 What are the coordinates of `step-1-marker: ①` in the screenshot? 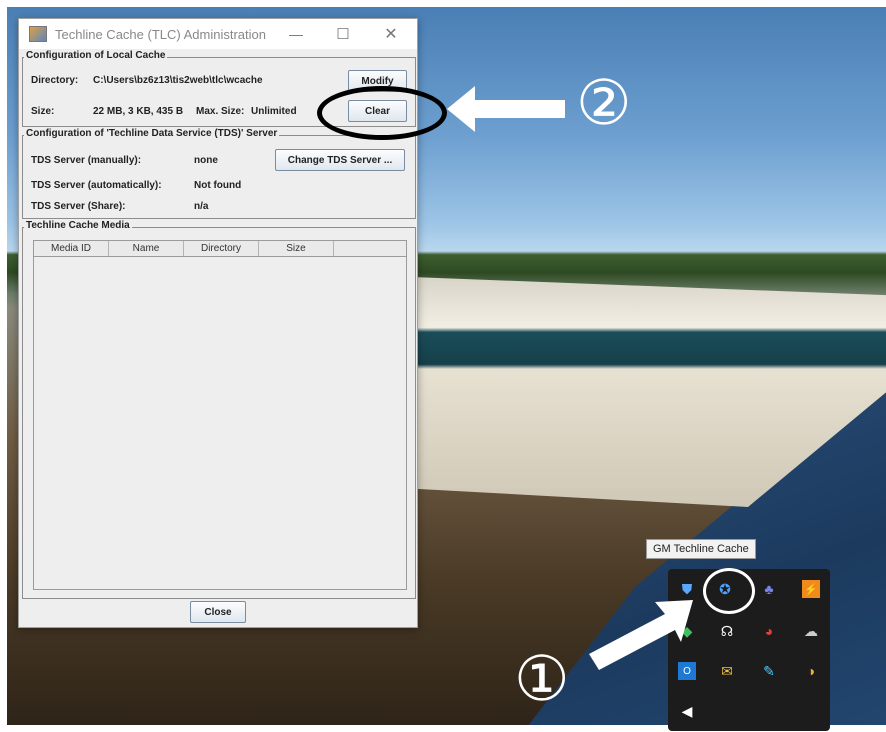 It's located at (542, 678).